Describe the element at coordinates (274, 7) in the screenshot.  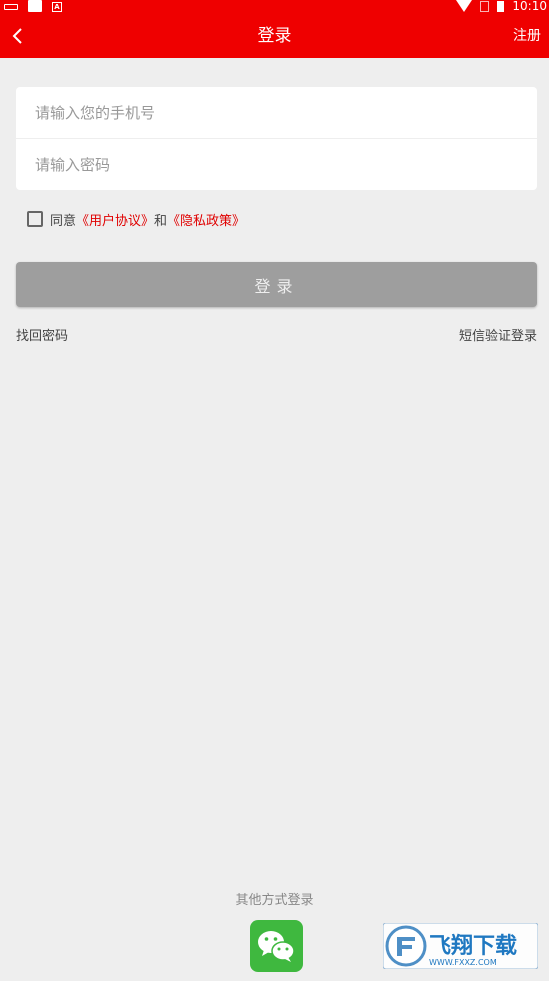
I see `status-bar: A 10:10` at that location.